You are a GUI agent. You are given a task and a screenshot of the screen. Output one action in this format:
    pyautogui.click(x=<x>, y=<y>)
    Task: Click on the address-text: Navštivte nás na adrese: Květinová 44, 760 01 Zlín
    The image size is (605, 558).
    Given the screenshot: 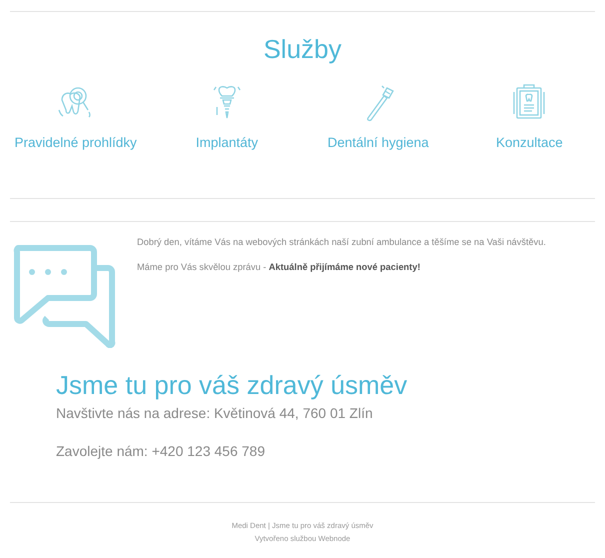 What is the action you would take?
    pyautogui.click(x=215, y=413)
    